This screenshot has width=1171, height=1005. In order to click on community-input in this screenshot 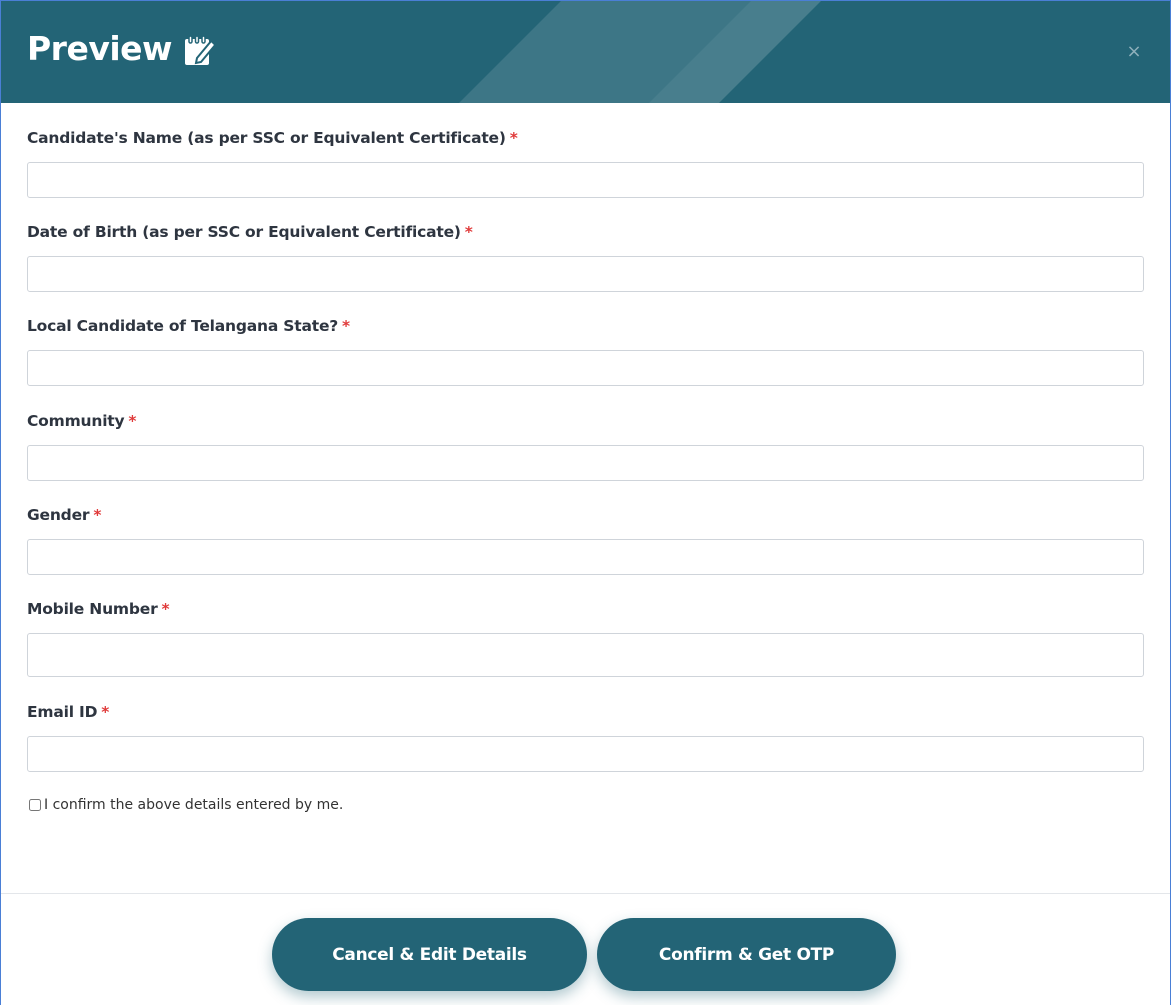, I will do `click(585, 463)`.